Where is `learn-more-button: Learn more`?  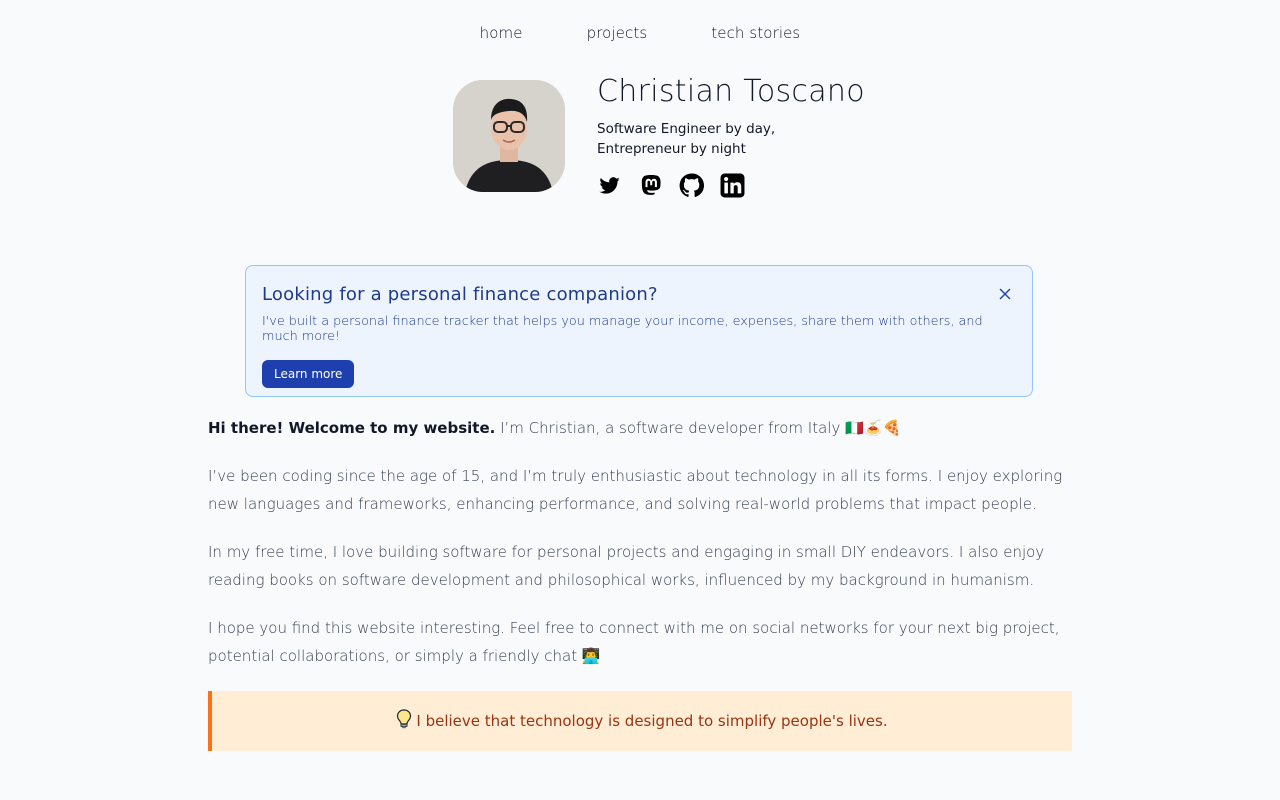 learn-more-button: Learn more is located at coordinates (308, 374).